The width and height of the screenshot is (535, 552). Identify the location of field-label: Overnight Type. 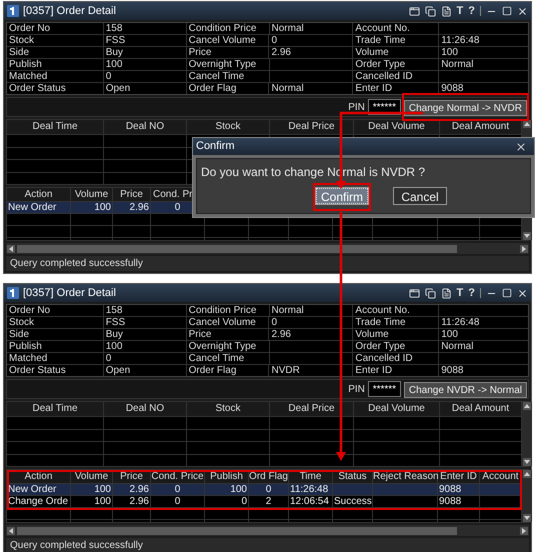
(227, 64).